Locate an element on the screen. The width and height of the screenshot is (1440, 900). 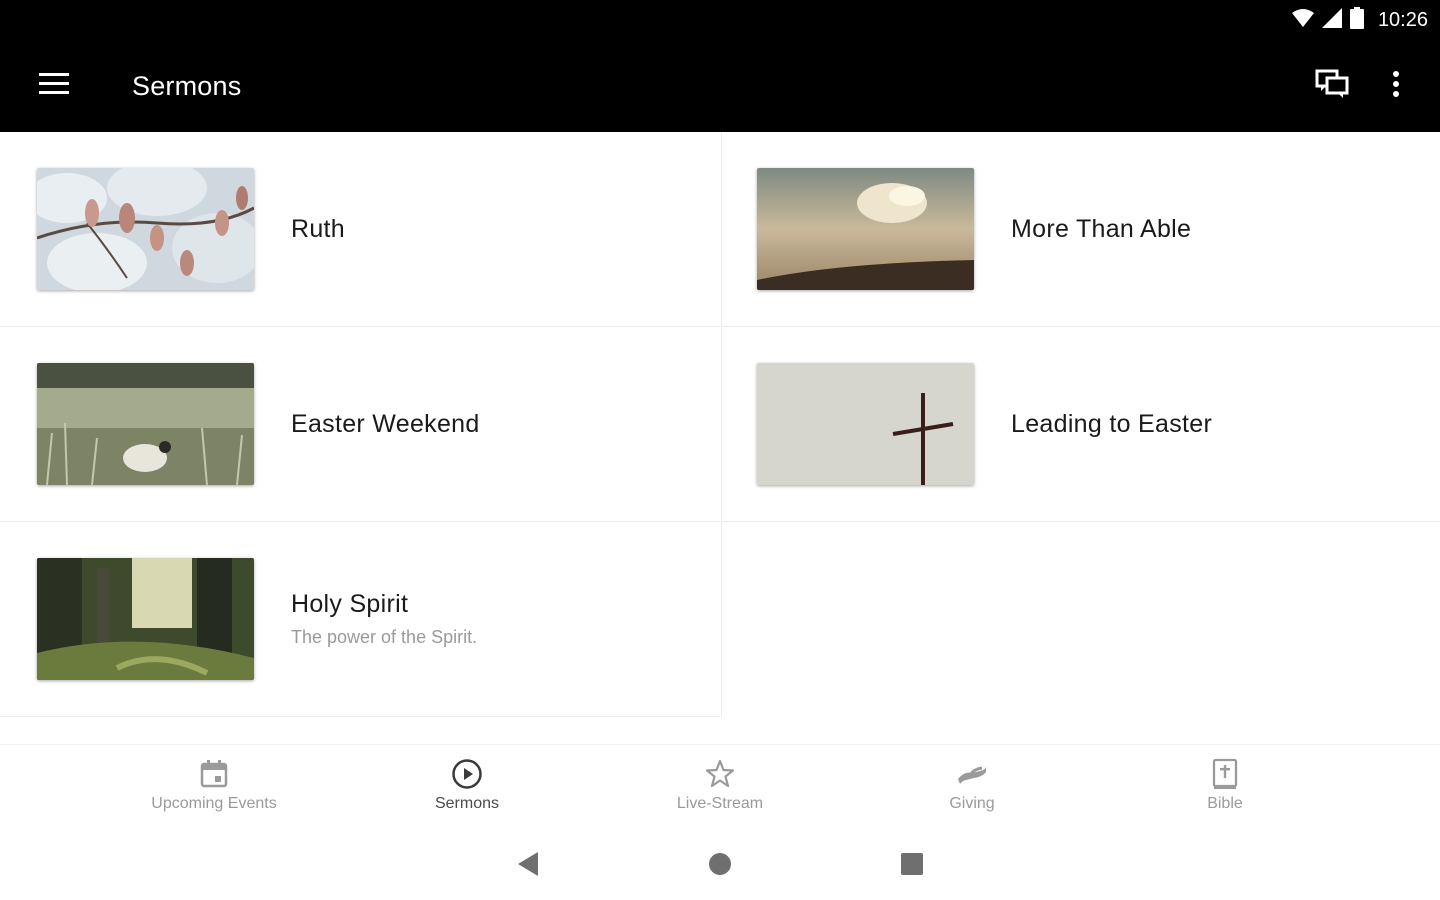
menu-button is located at coordinates (54, 86).